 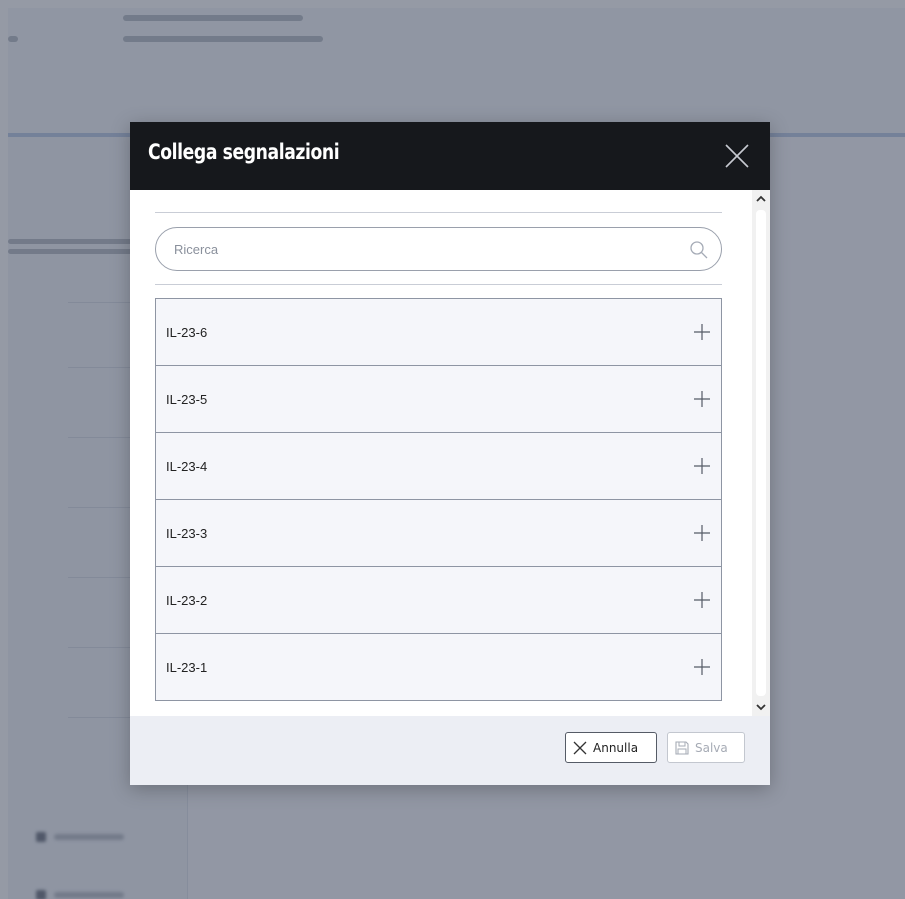 I want to click on scrollbar-thumb, so click(x=761, y=453).